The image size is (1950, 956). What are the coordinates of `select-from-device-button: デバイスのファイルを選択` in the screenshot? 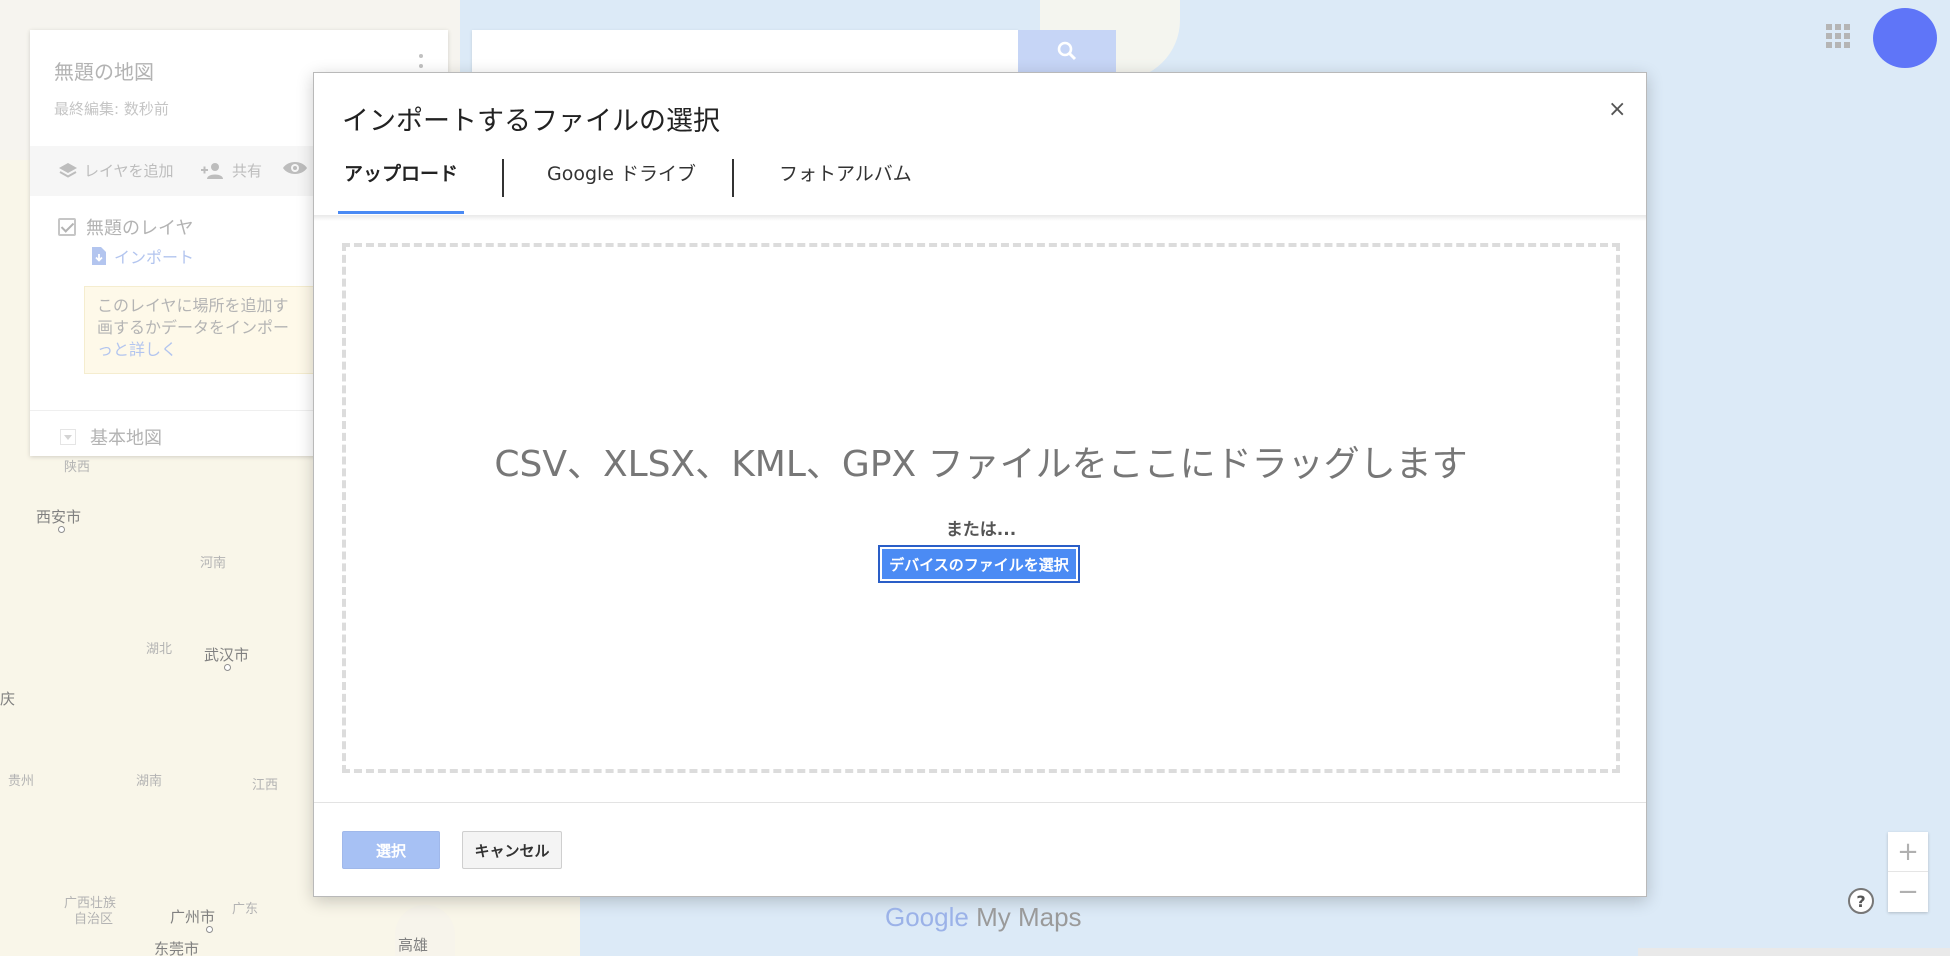 It's located at (979, 564).